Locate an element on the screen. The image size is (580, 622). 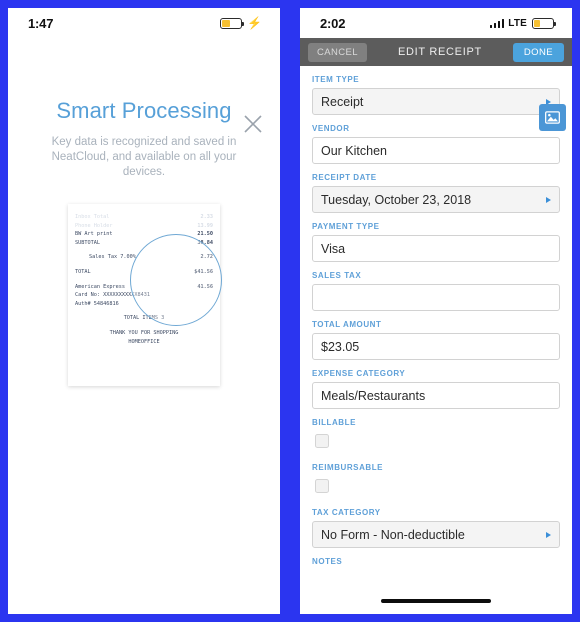
navbar-title: EDIT RECEIPT is located at coordinates (439, 52).